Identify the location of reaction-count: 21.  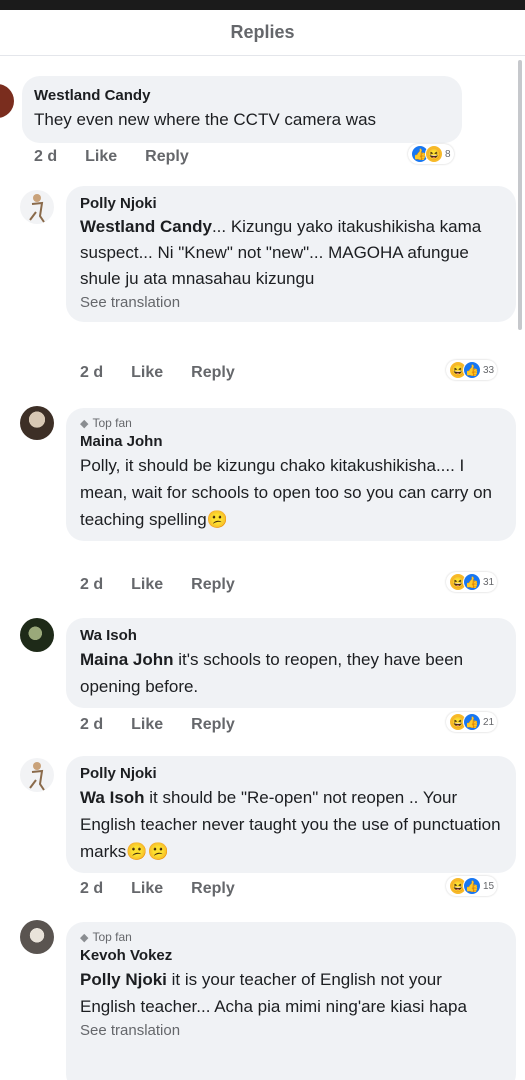
(489, 722).